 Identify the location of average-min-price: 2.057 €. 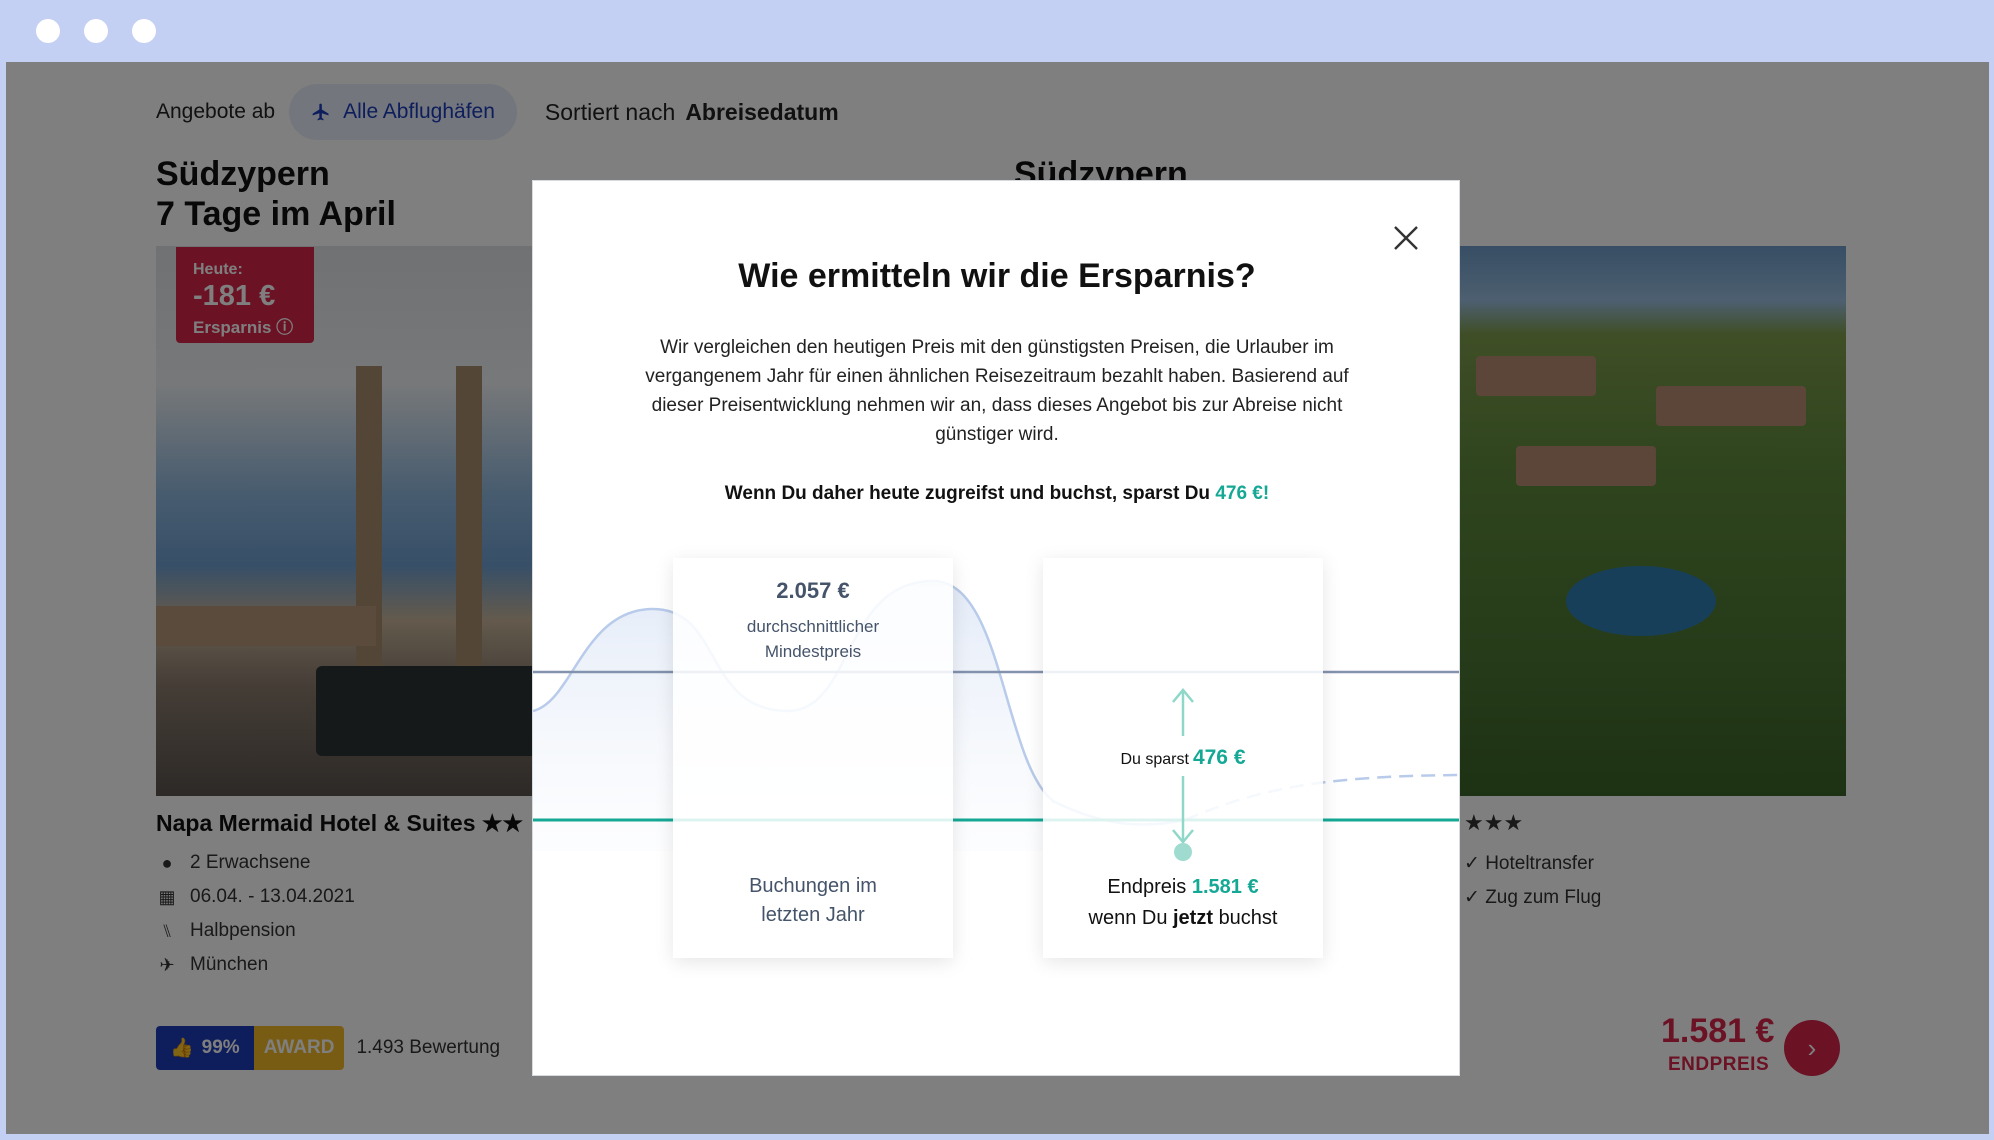
(813, 590).